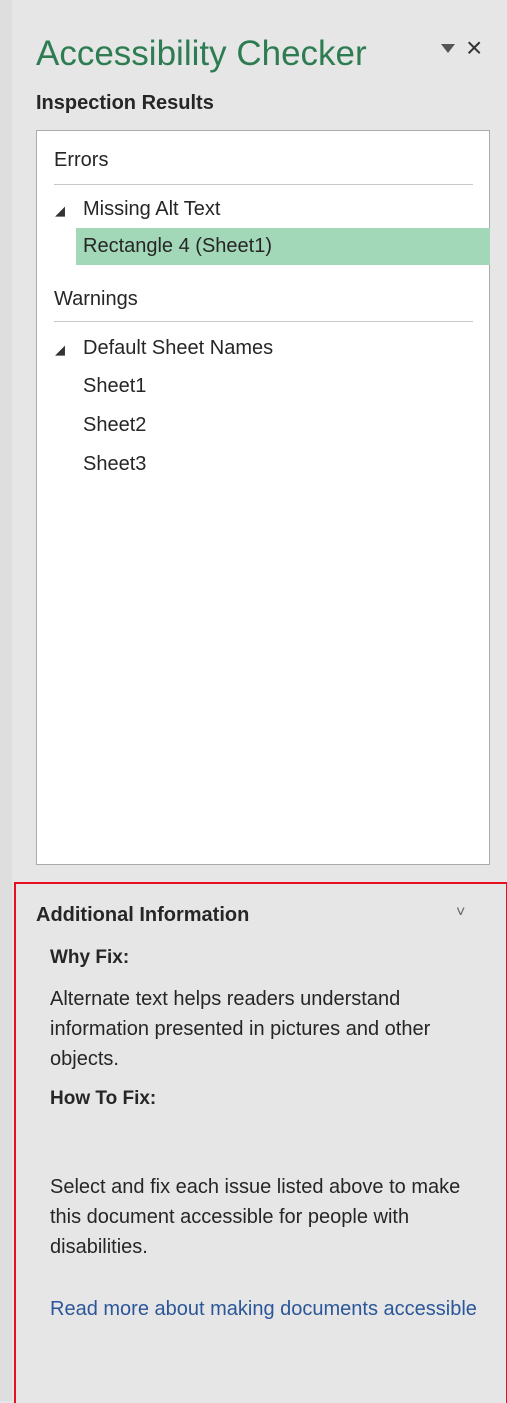 This screenshot has height=1403, width=507. What do you see at coordinates (81, 160) in the screenshot?
I see `errors-group-header: Errors` at bounding box center [81, 160].